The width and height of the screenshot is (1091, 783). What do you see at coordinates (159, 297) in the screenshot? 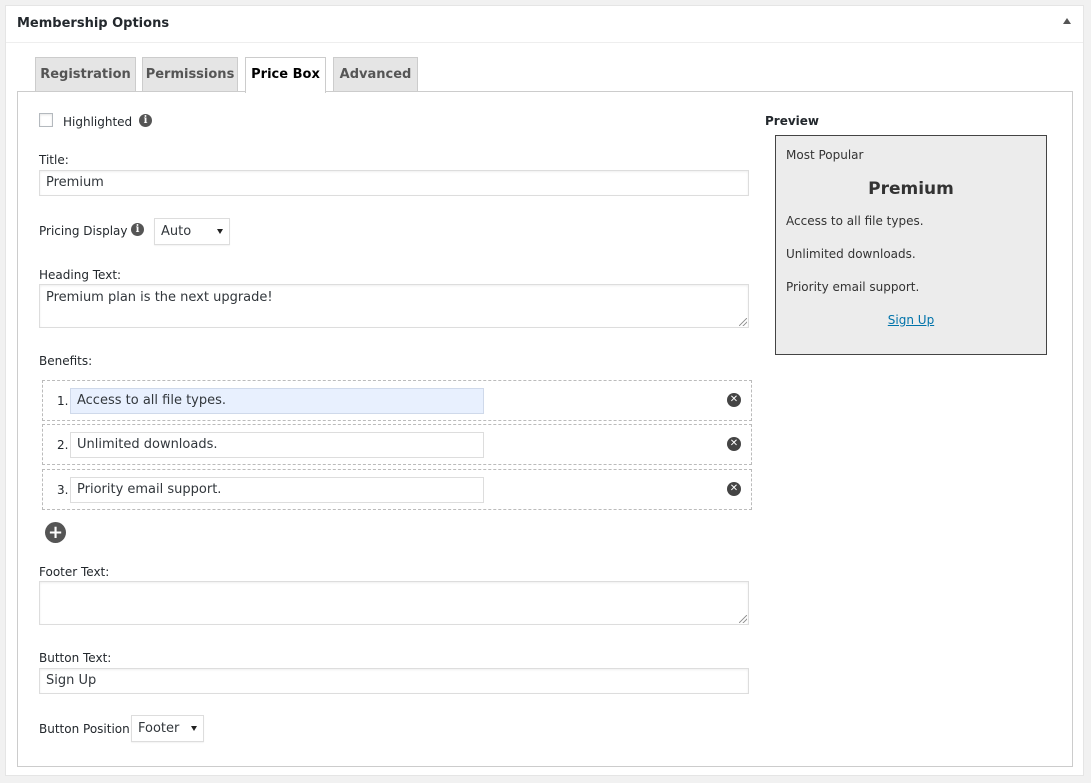
I see `heading-text-value: Premium plan is the next upgrade!` at bounding box center [159, 297].